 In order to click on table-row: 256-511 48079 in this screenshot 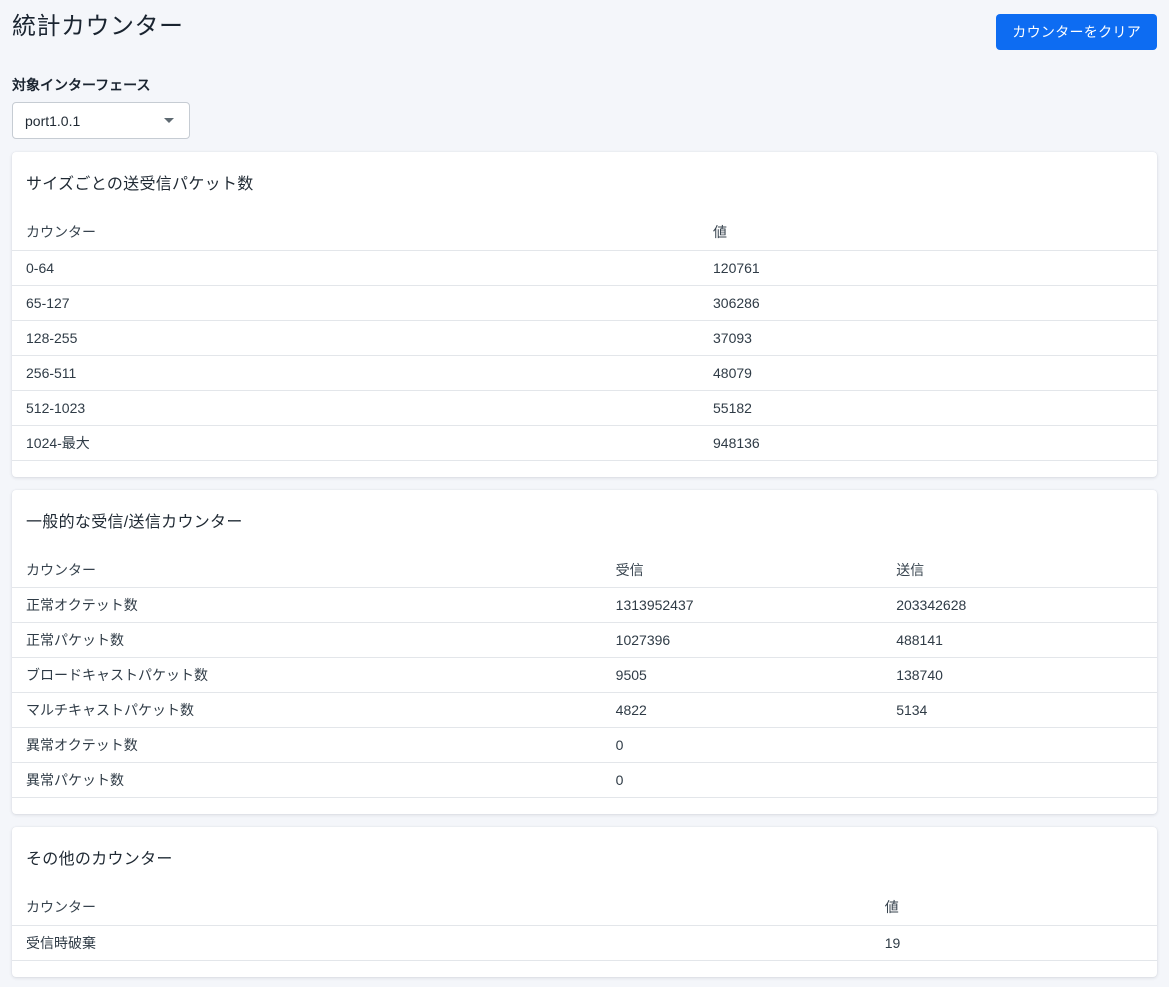, I will do `click(584, 373)`.